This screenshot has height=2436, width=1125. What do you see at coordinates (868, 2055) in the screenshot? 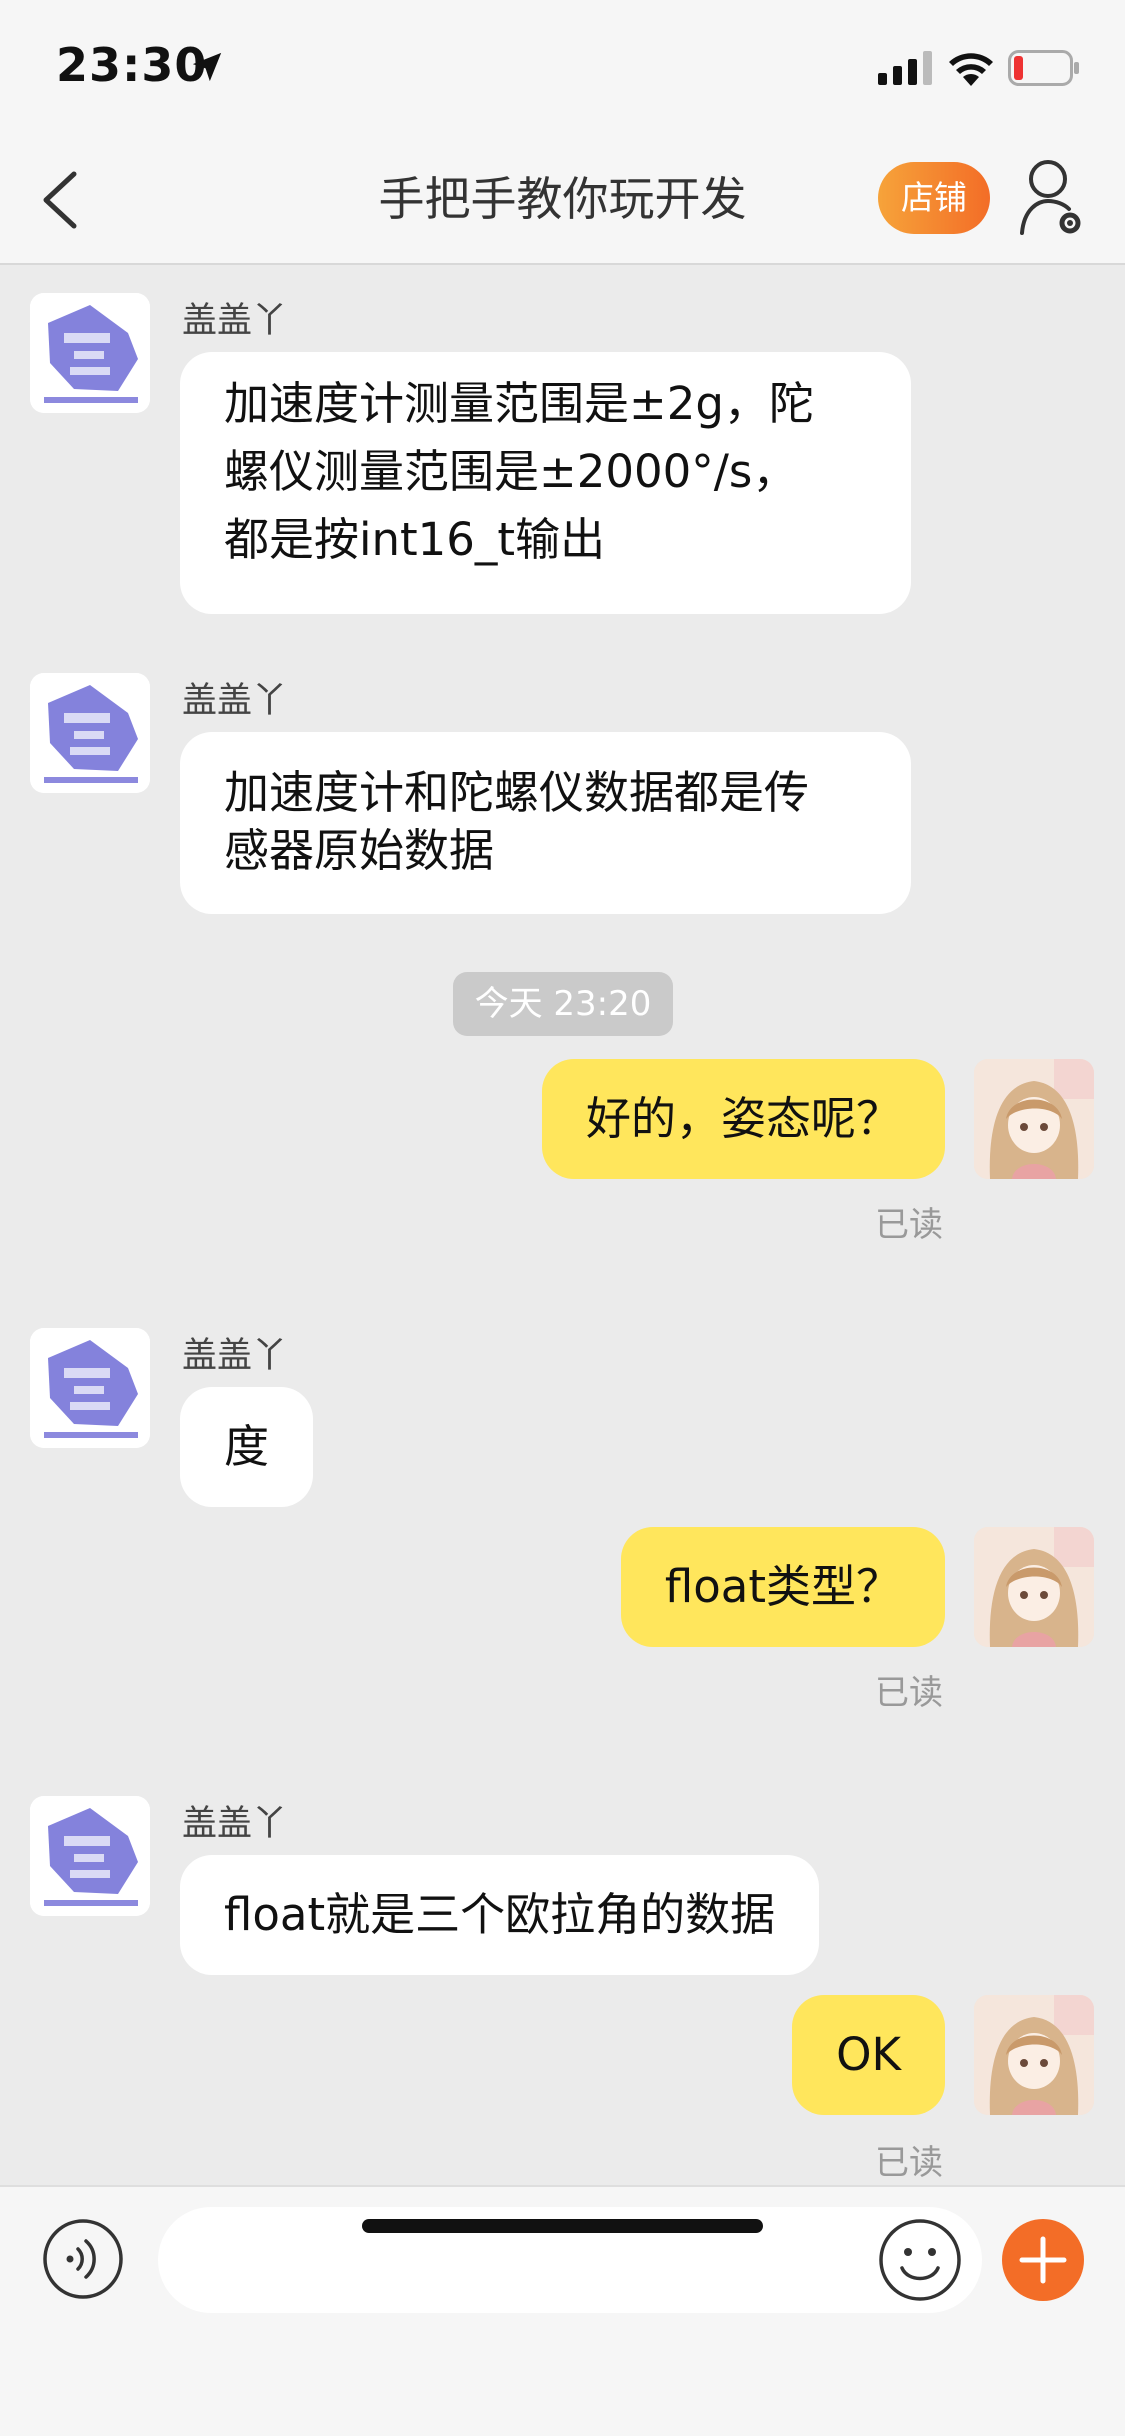
I see `message-bubble: OK` at bounding box center [868, 2055].